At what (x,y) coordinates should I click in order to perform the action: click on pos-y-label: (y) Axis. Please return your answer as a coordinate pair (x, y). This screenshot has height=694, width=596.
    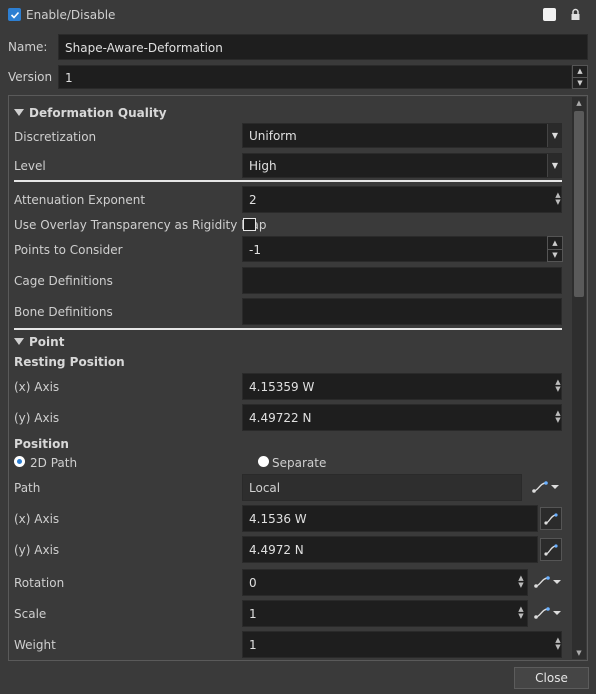
    Looking at the image, I should click on (37, 550).